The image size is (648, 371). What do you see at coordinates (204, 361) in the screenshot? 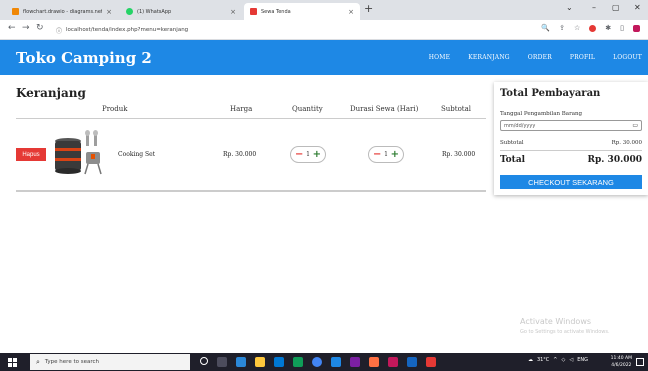
I see `cortana-icon` at bounding box center [204, 361].